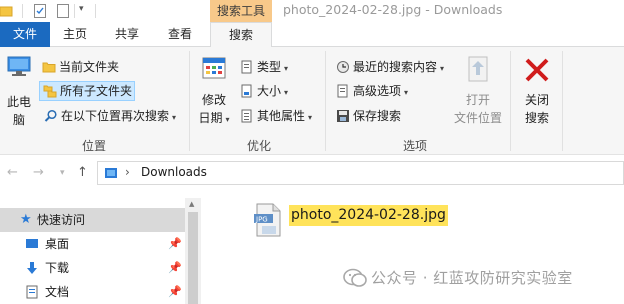 This screenshot has height=304, width=624. I want to click on this-pc-label-line1: 此电, so click(18, 102).